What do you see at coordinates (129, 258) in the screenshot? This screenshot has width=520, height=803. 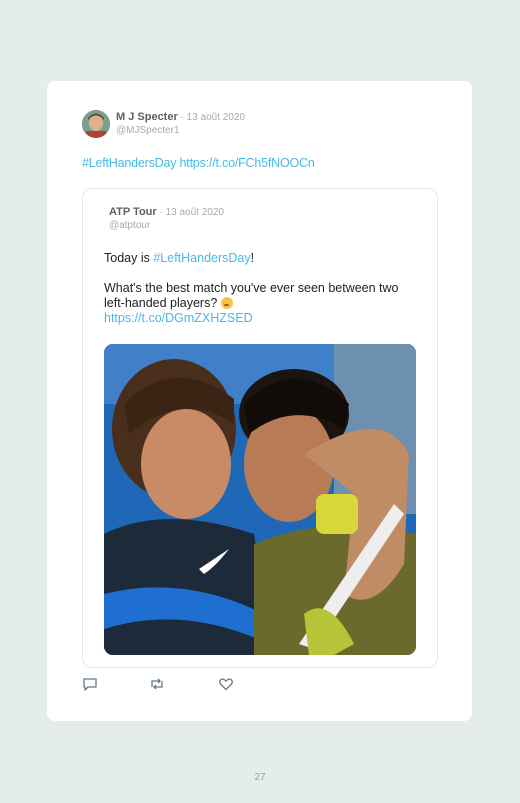 I see `quoted-line-1-prefix: Today is` at bounding box center [129, 258].